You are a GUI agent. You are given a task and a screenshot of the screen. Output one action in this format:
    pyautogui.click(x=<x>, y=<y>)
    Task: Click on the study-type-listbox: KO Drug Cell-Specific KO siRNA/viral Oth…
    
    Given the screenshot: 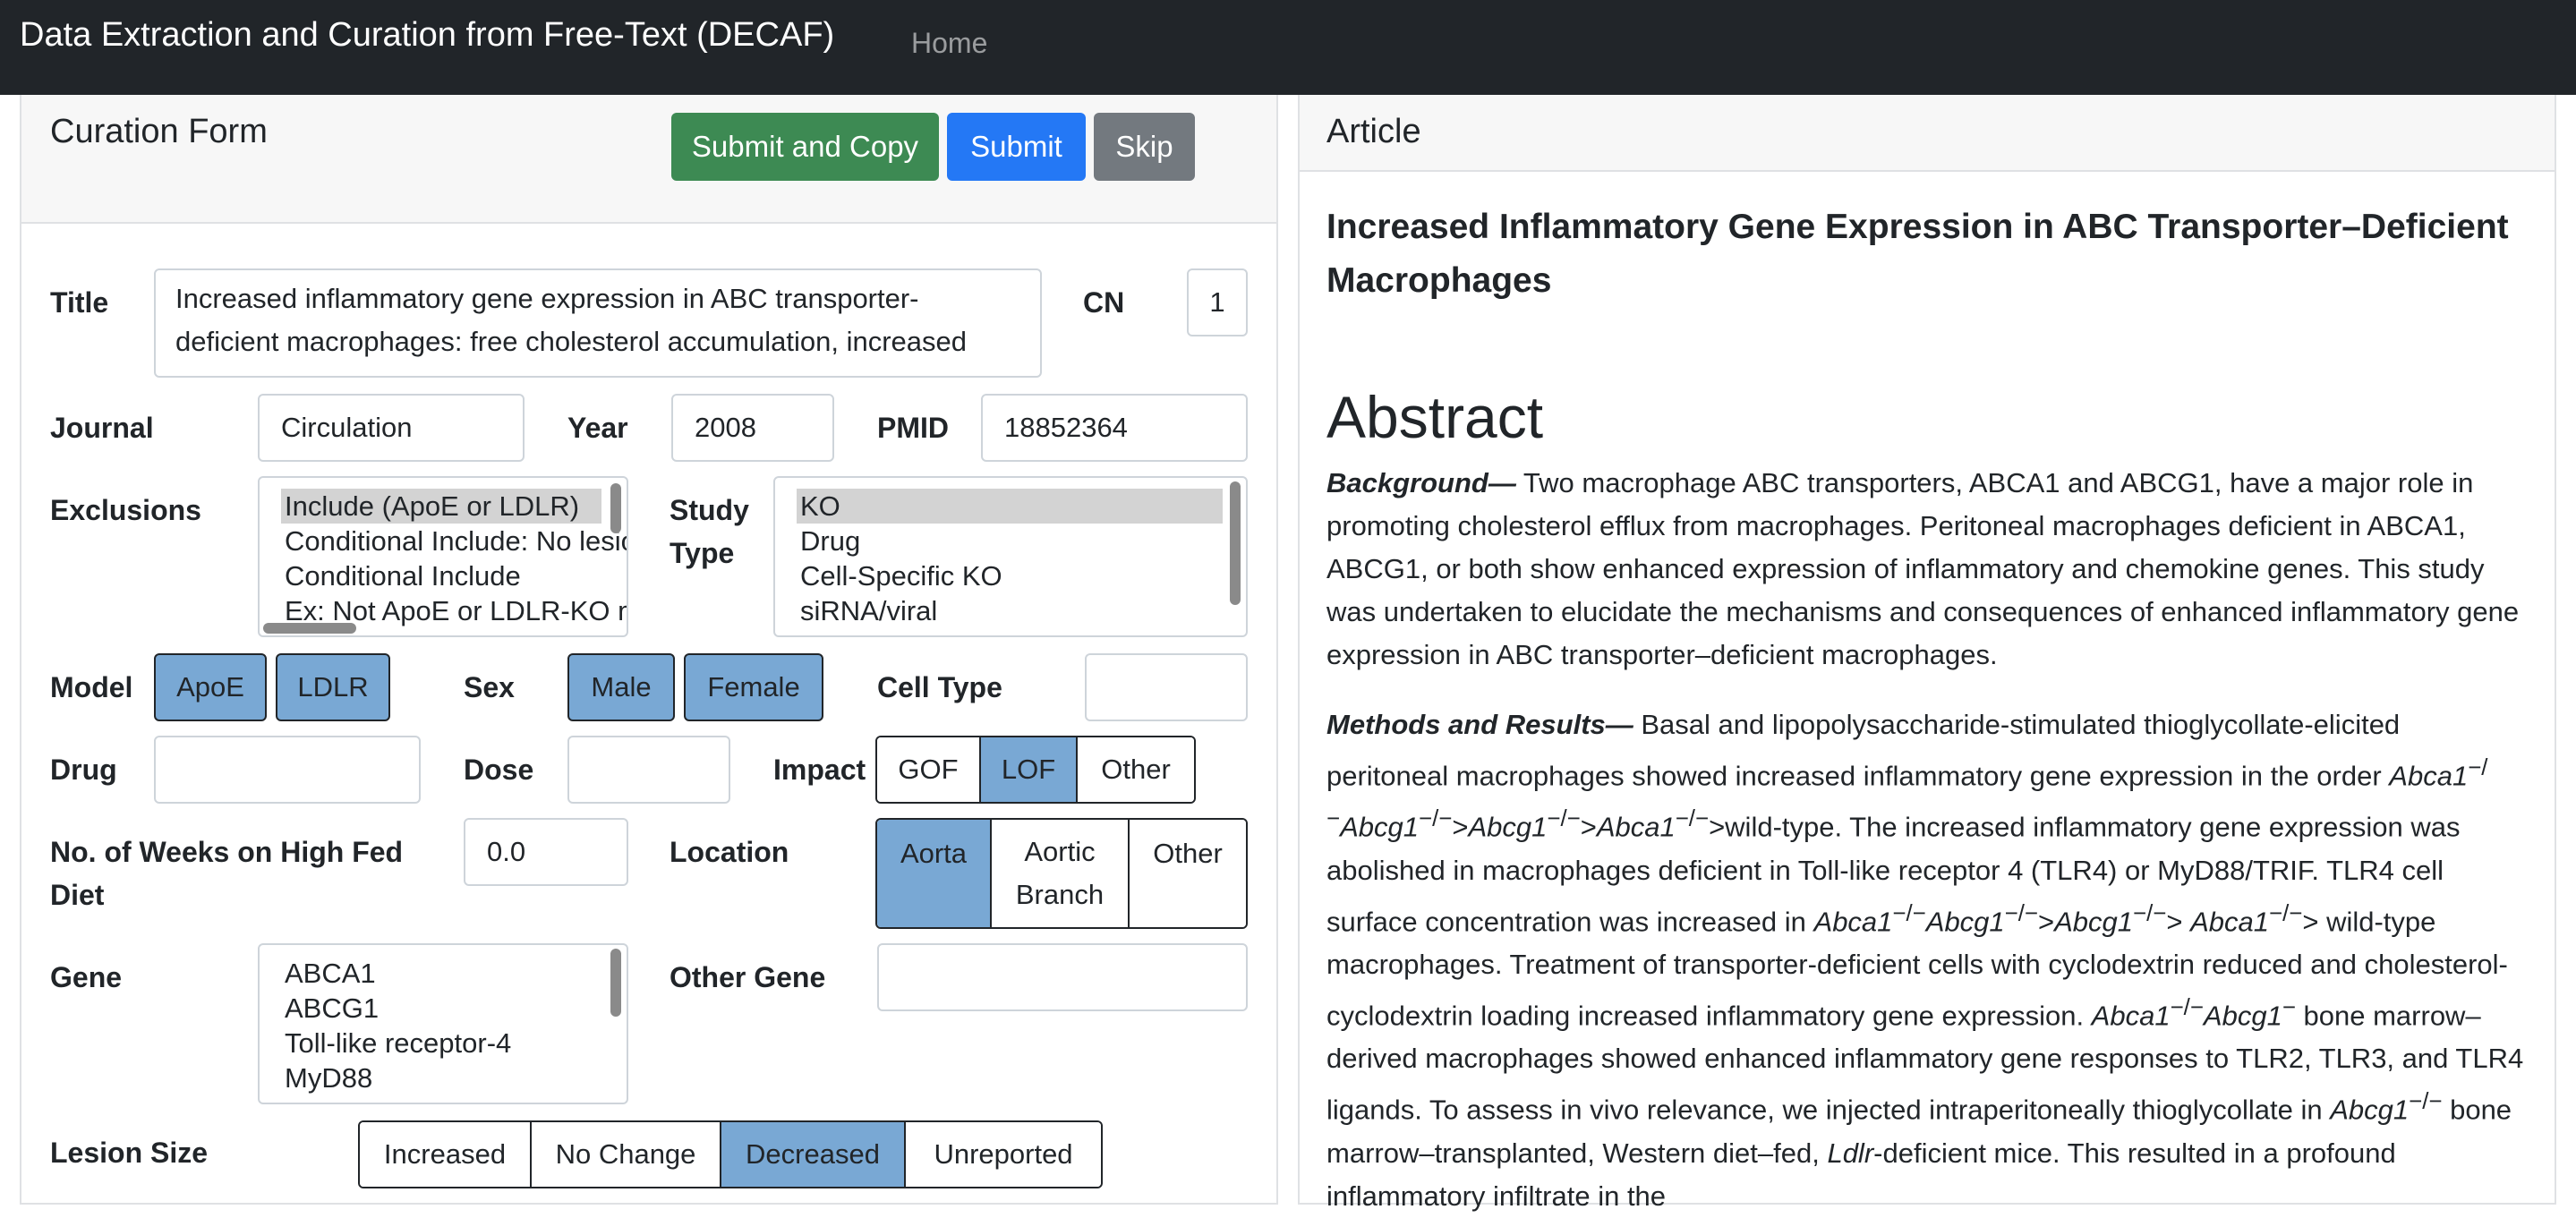 What is the action you would take?
    pyautogui.click(x=1010, y=556)
    